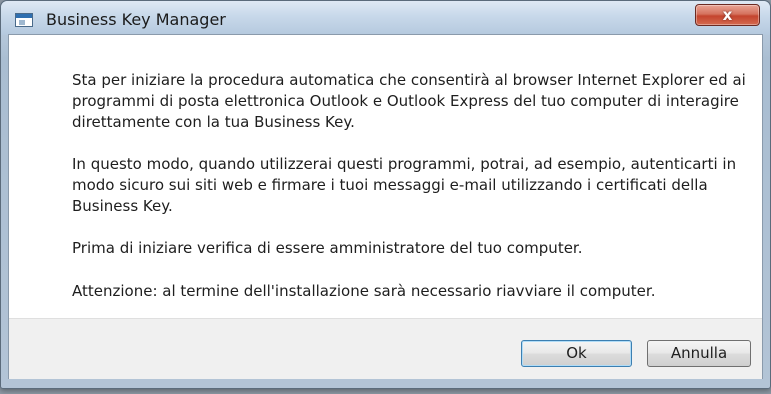 The height and width of the screenshot is (394, 771). What do you see at coordinates (24, 20) in the screenshot?
I see `app-window-icon` at bounding box center [24, 20].